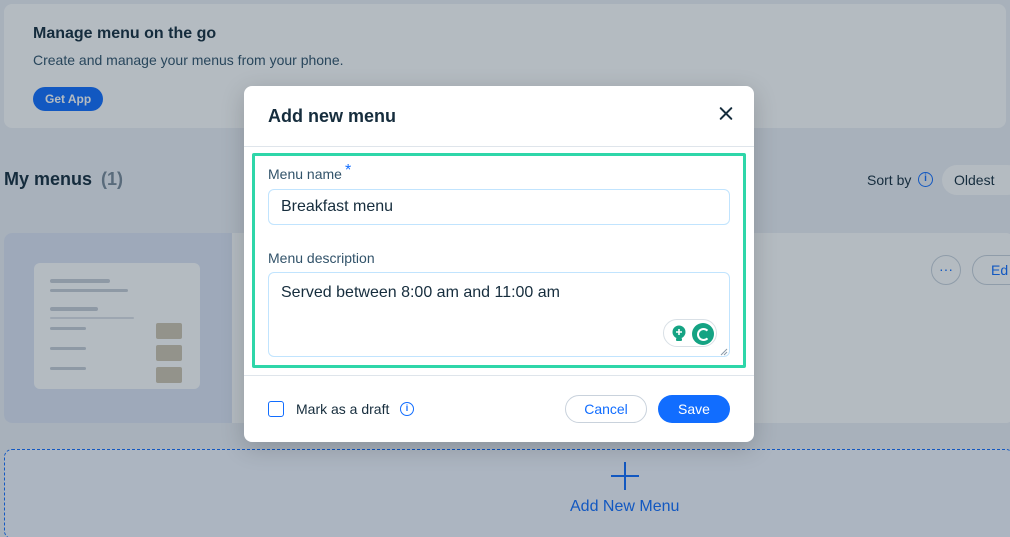 The image size is (1010, 537). I want to click on cancel-button: Cancel, so click(606, 409).